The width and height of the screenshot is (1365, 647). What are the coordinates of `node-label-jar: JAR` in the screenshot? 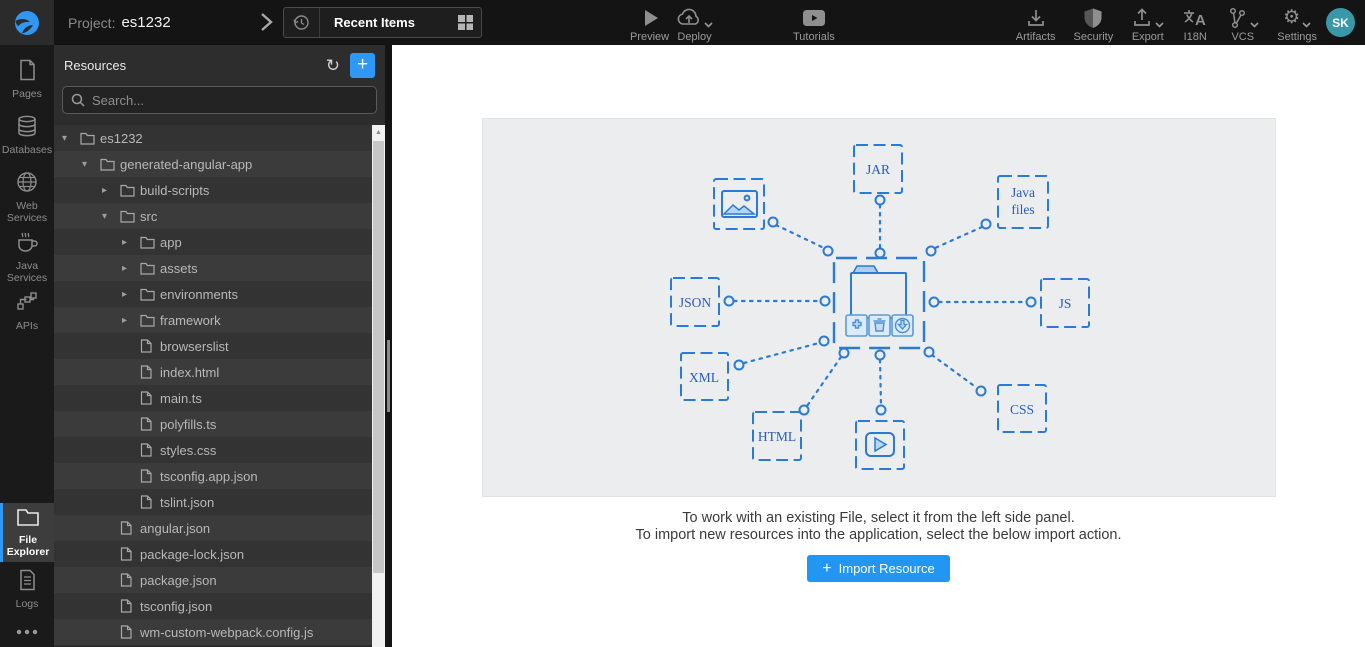 It's located at (877, 169).